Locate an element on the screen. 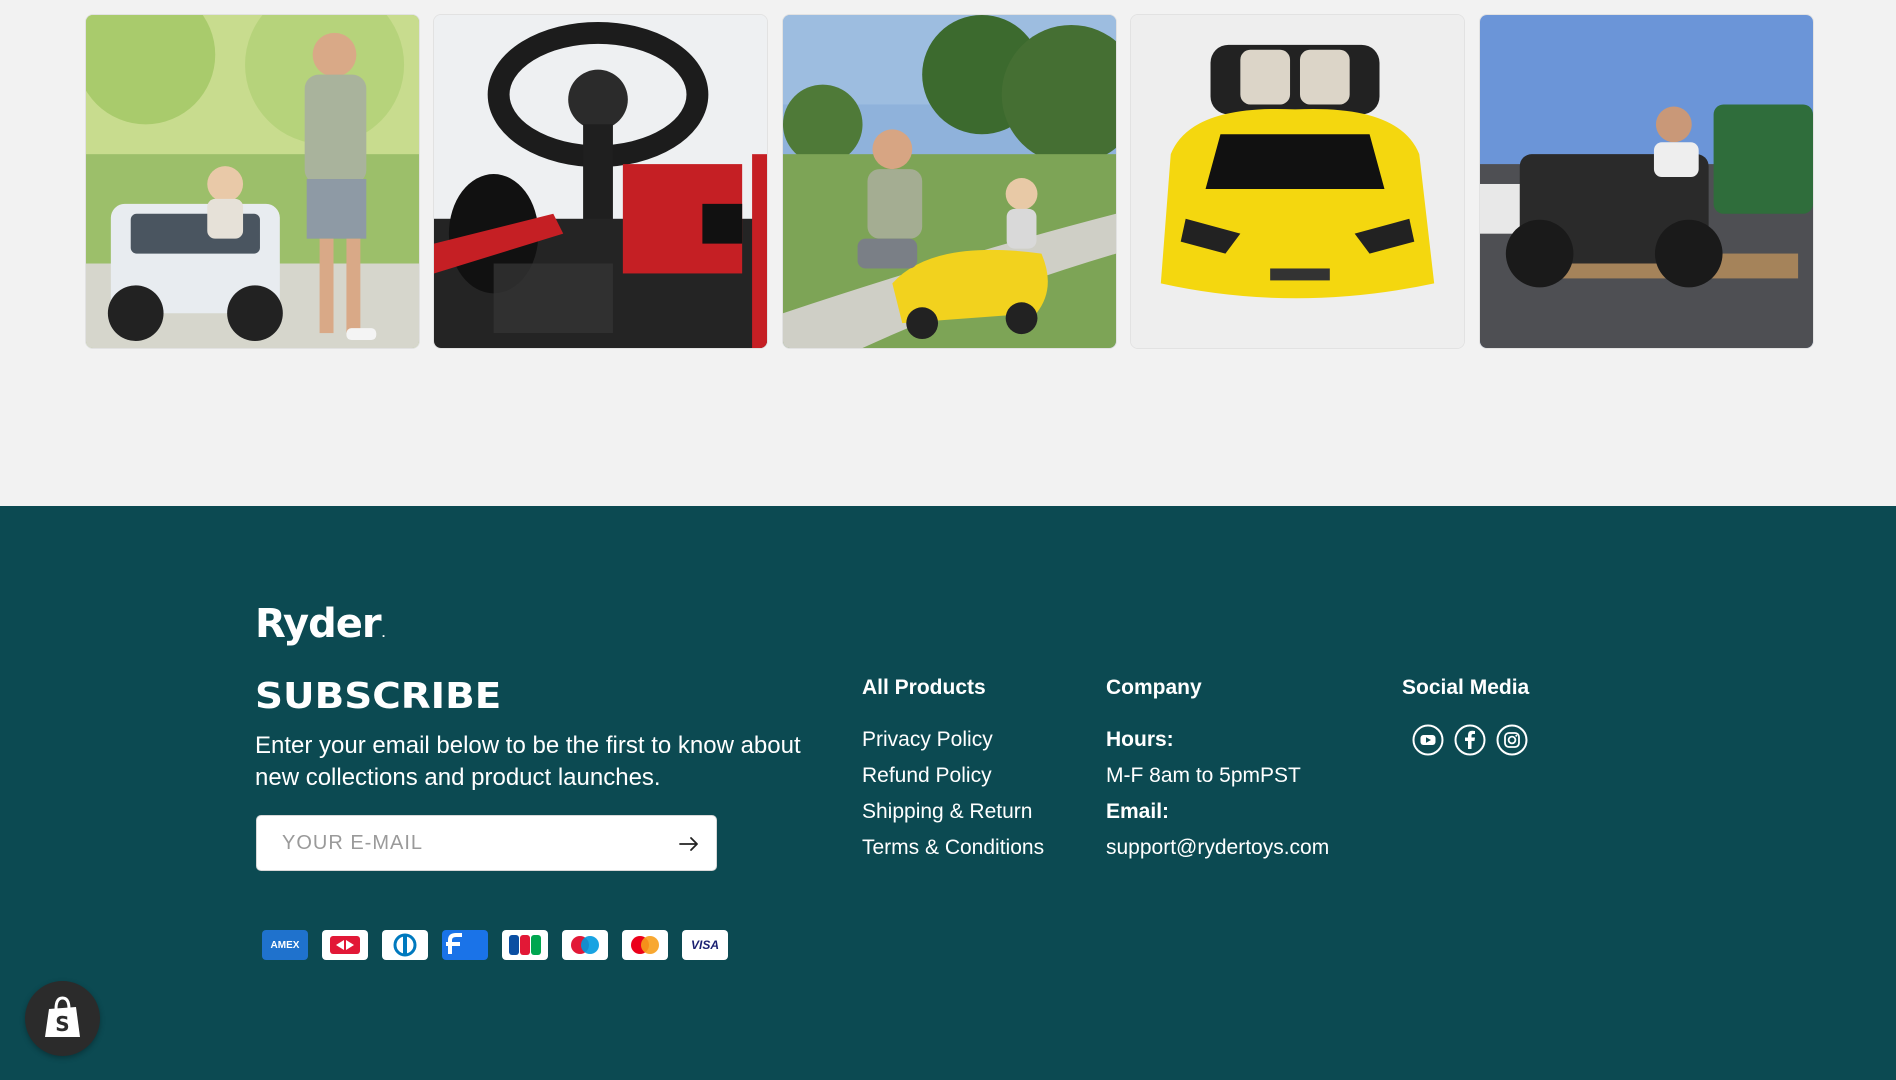 This screenshot has height=1080, width=1896. email-input is located at coordinates (457, 843).